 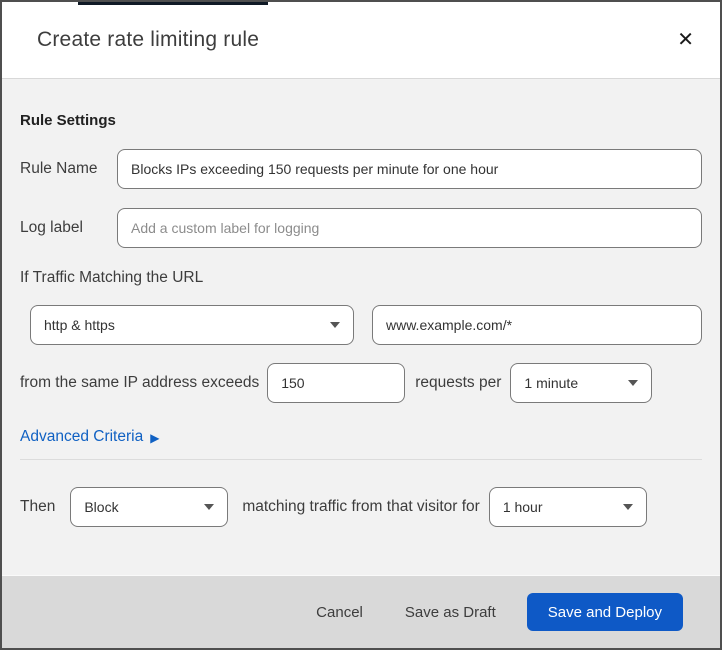 What do you see at coordinates (551, 383) in the screenshot?
I see `period-dropdown-value: 1 minute` at bounding box center [551, 383].